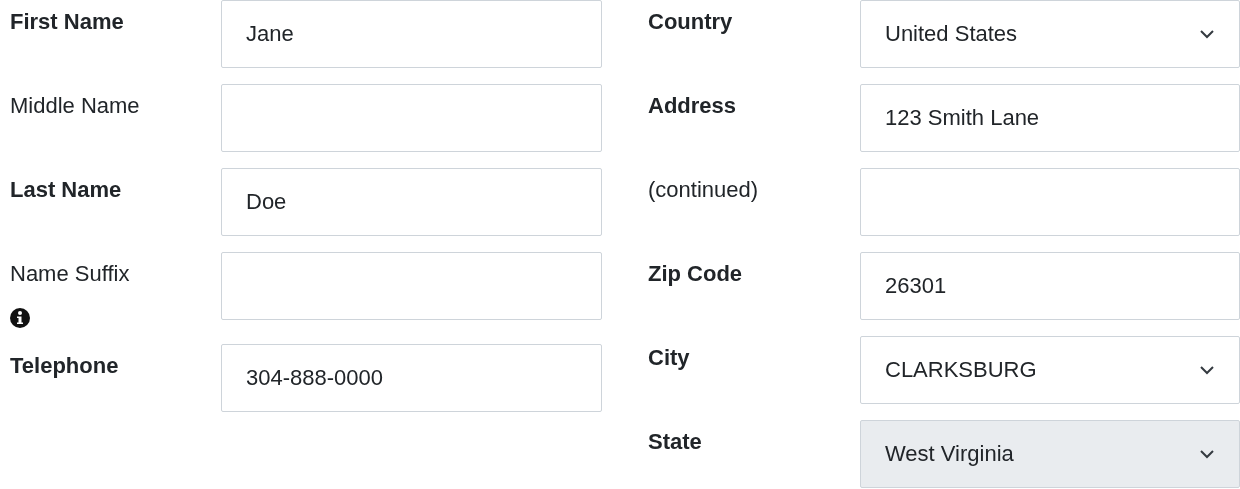 The width and height of the screenshot is (1240, 489). I want to click on info-icon, so click(20, 318).